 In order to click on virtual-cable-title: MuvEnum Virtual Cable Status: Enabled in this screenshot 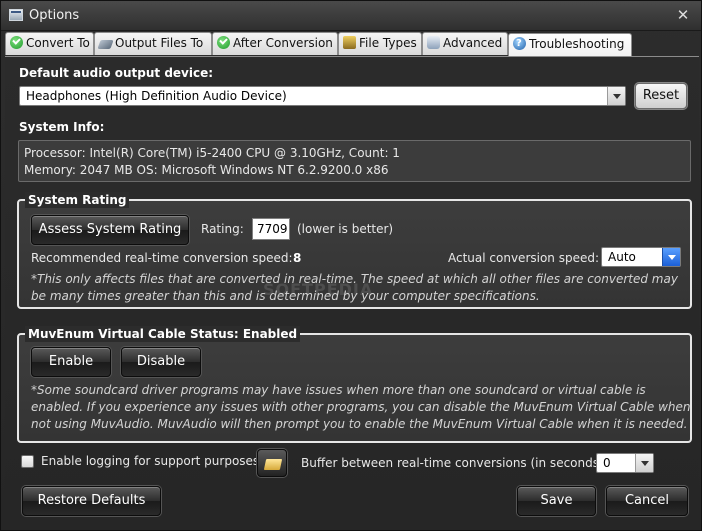, I will do `click(163, 334)`.